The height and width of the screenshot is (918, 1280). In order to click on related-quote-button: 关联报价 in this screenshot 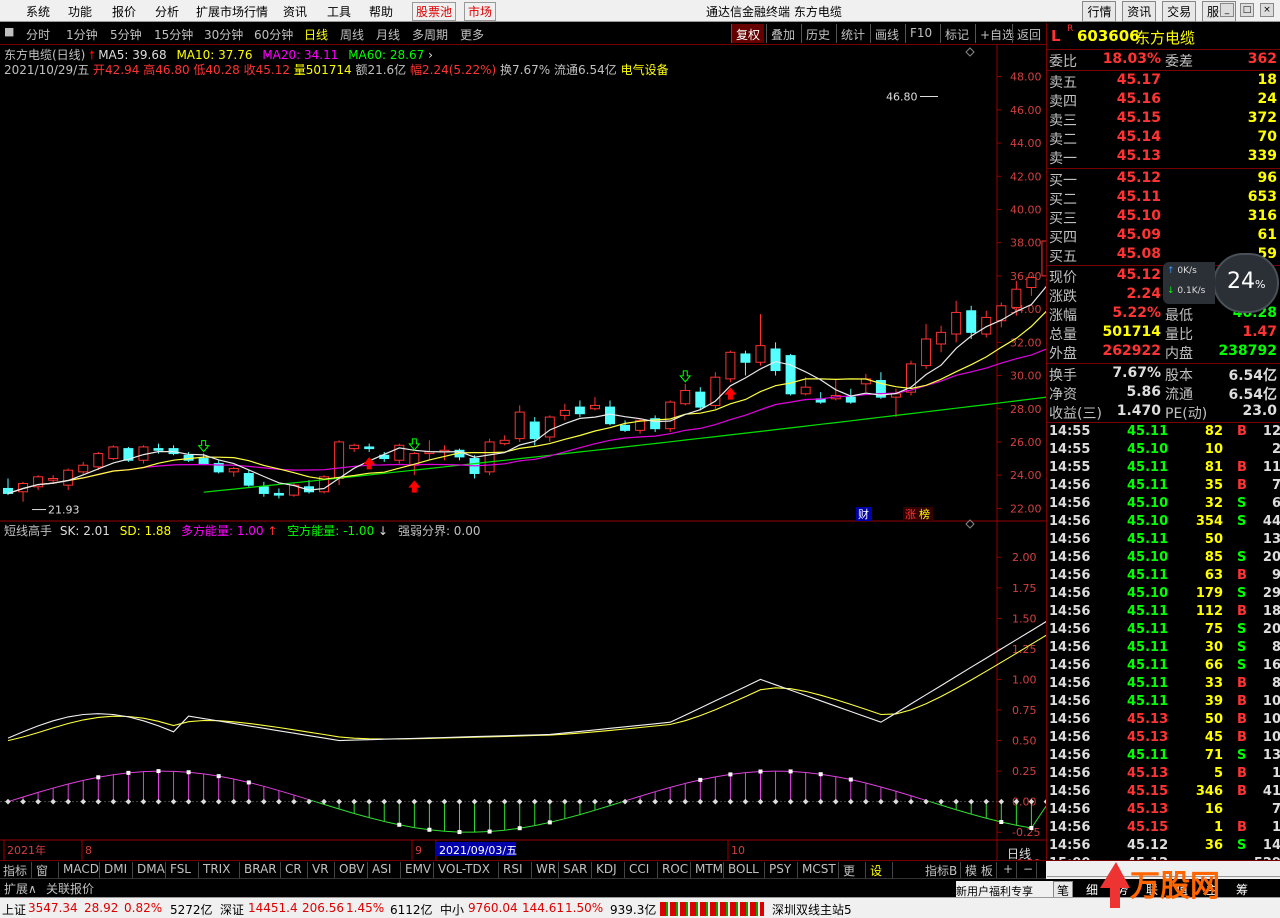, I will do `click(70, 888)`.